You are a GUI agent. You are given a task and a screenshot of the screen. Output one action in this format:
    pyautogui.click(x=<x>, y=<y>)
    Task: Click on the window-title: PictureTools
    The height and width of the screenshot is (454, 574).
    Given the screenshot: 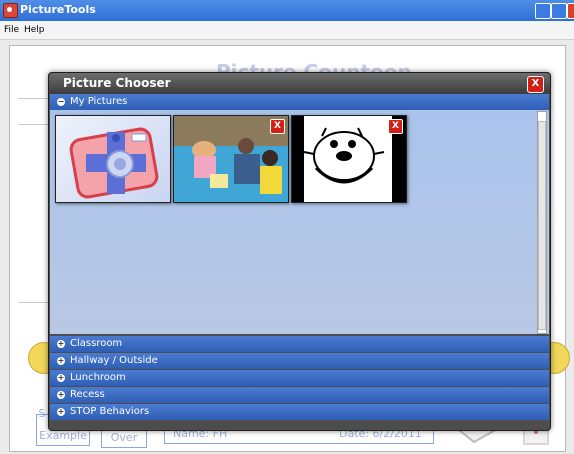 What is the action you would take?
    pyautogui.click(x=58, y=9)
    